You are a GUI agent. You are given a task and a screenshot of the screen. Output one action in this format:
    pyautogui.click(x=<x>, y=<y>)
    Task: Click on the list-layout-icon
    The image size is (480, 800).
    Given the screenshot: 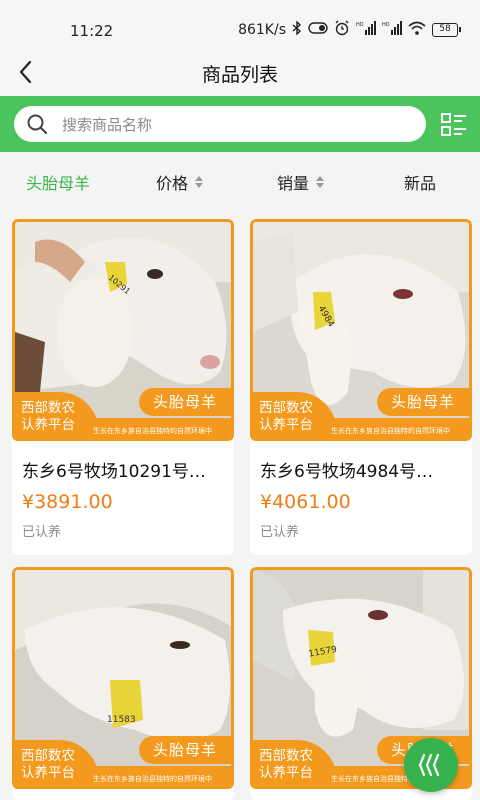 What is the action you would take?
    pyautogui.click(x=454, y=125)
    